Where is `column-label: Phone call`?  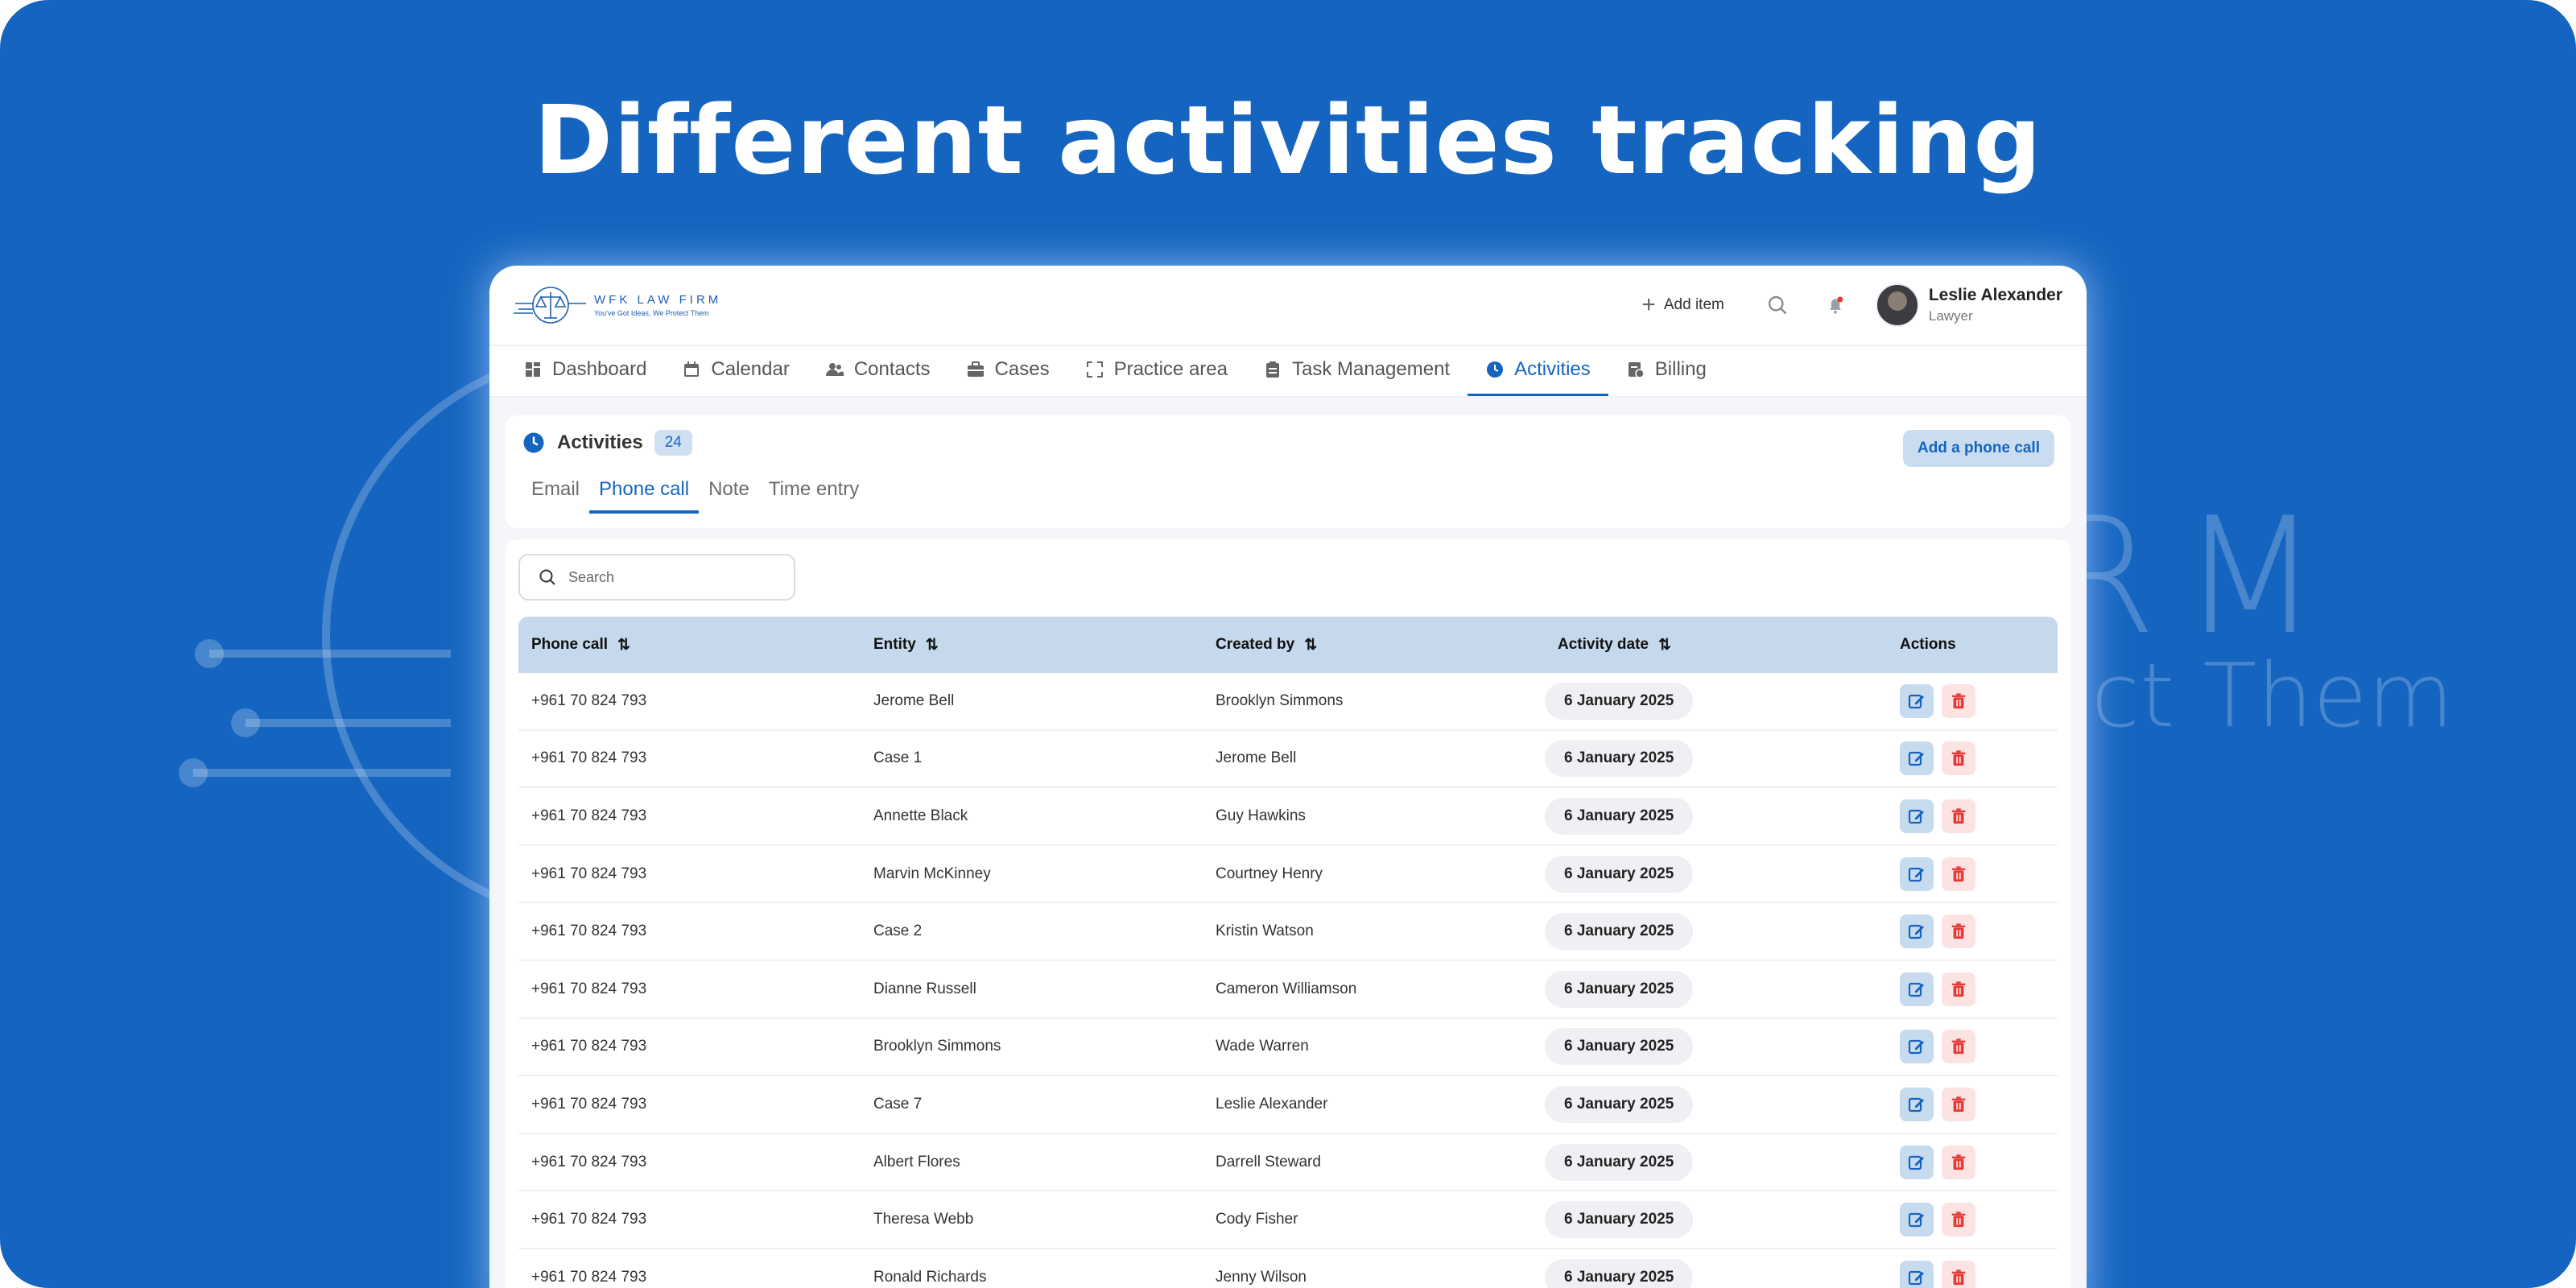
column-label: Phone call is located at coordinates (570, 644).